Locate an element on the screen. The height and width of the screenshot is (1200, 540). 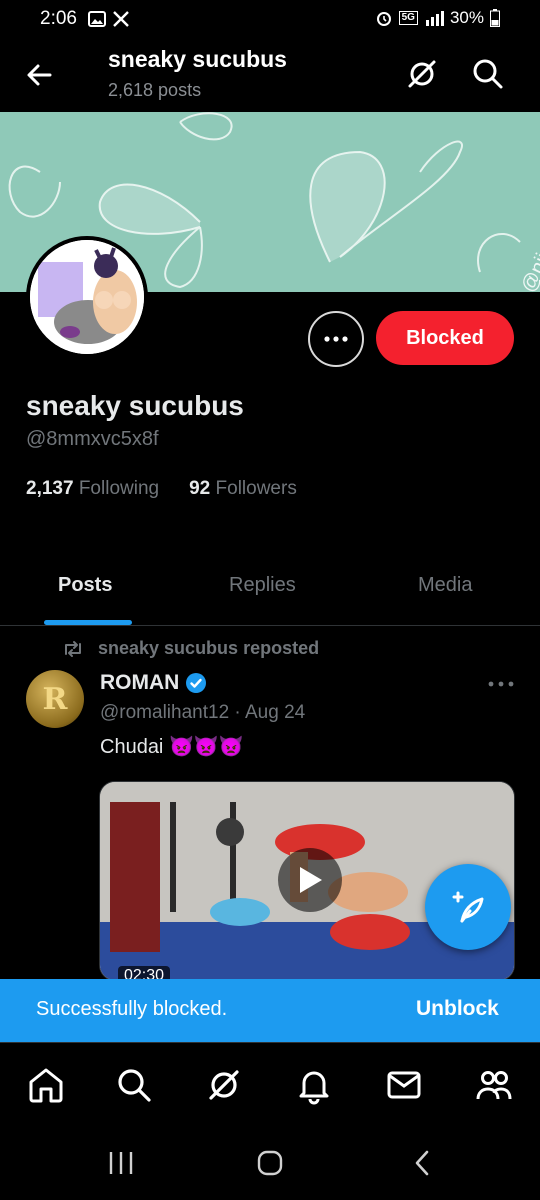
followers-link: 92 Followers is located at coordinates (243, 489).